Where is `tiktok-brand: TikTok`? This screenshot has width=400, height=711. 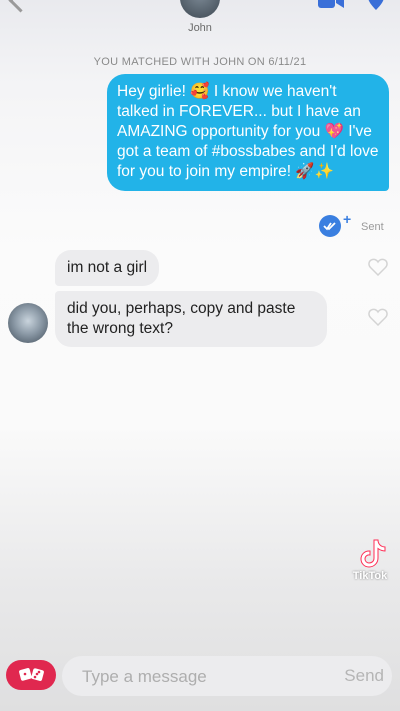
tiktok-brand: TikTok is located at coordinates (370, 576).